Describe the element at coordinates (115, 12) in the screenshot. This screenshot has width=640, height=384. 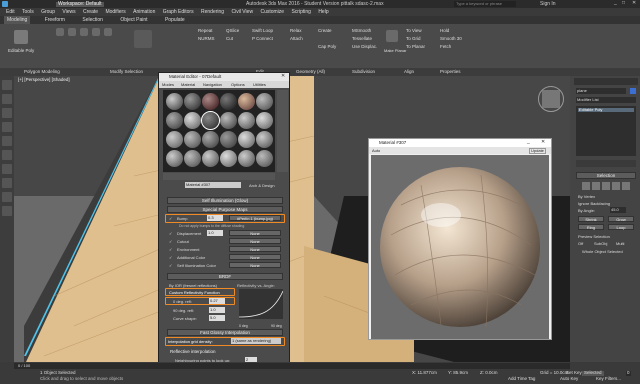
I see `menu-modifiers: Modifiers` at that location.